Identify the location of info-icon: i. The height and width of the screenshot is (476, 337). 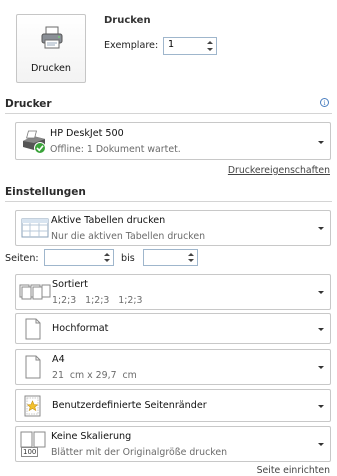
(324, 102).